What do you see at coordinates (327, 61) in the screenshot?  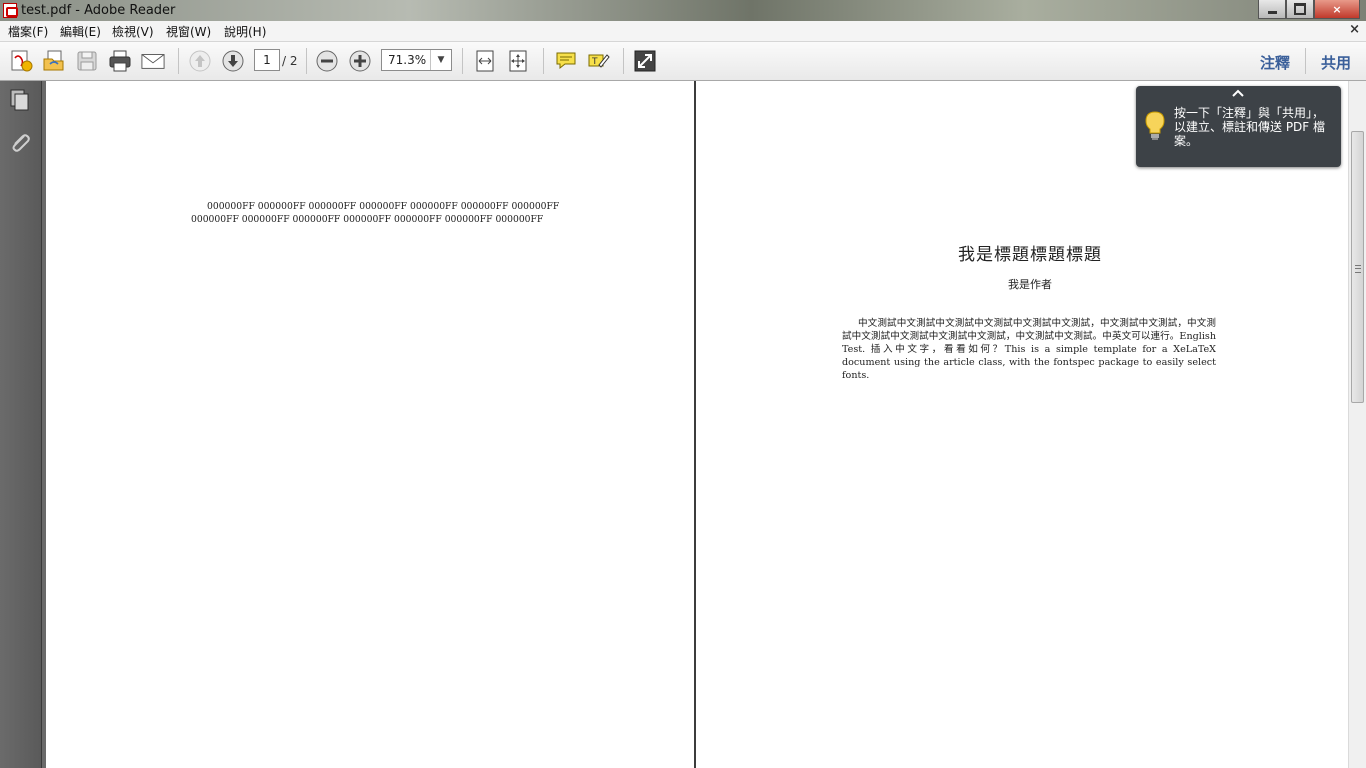 I see `zoom-out-icon` at bounding box center [327, 61].